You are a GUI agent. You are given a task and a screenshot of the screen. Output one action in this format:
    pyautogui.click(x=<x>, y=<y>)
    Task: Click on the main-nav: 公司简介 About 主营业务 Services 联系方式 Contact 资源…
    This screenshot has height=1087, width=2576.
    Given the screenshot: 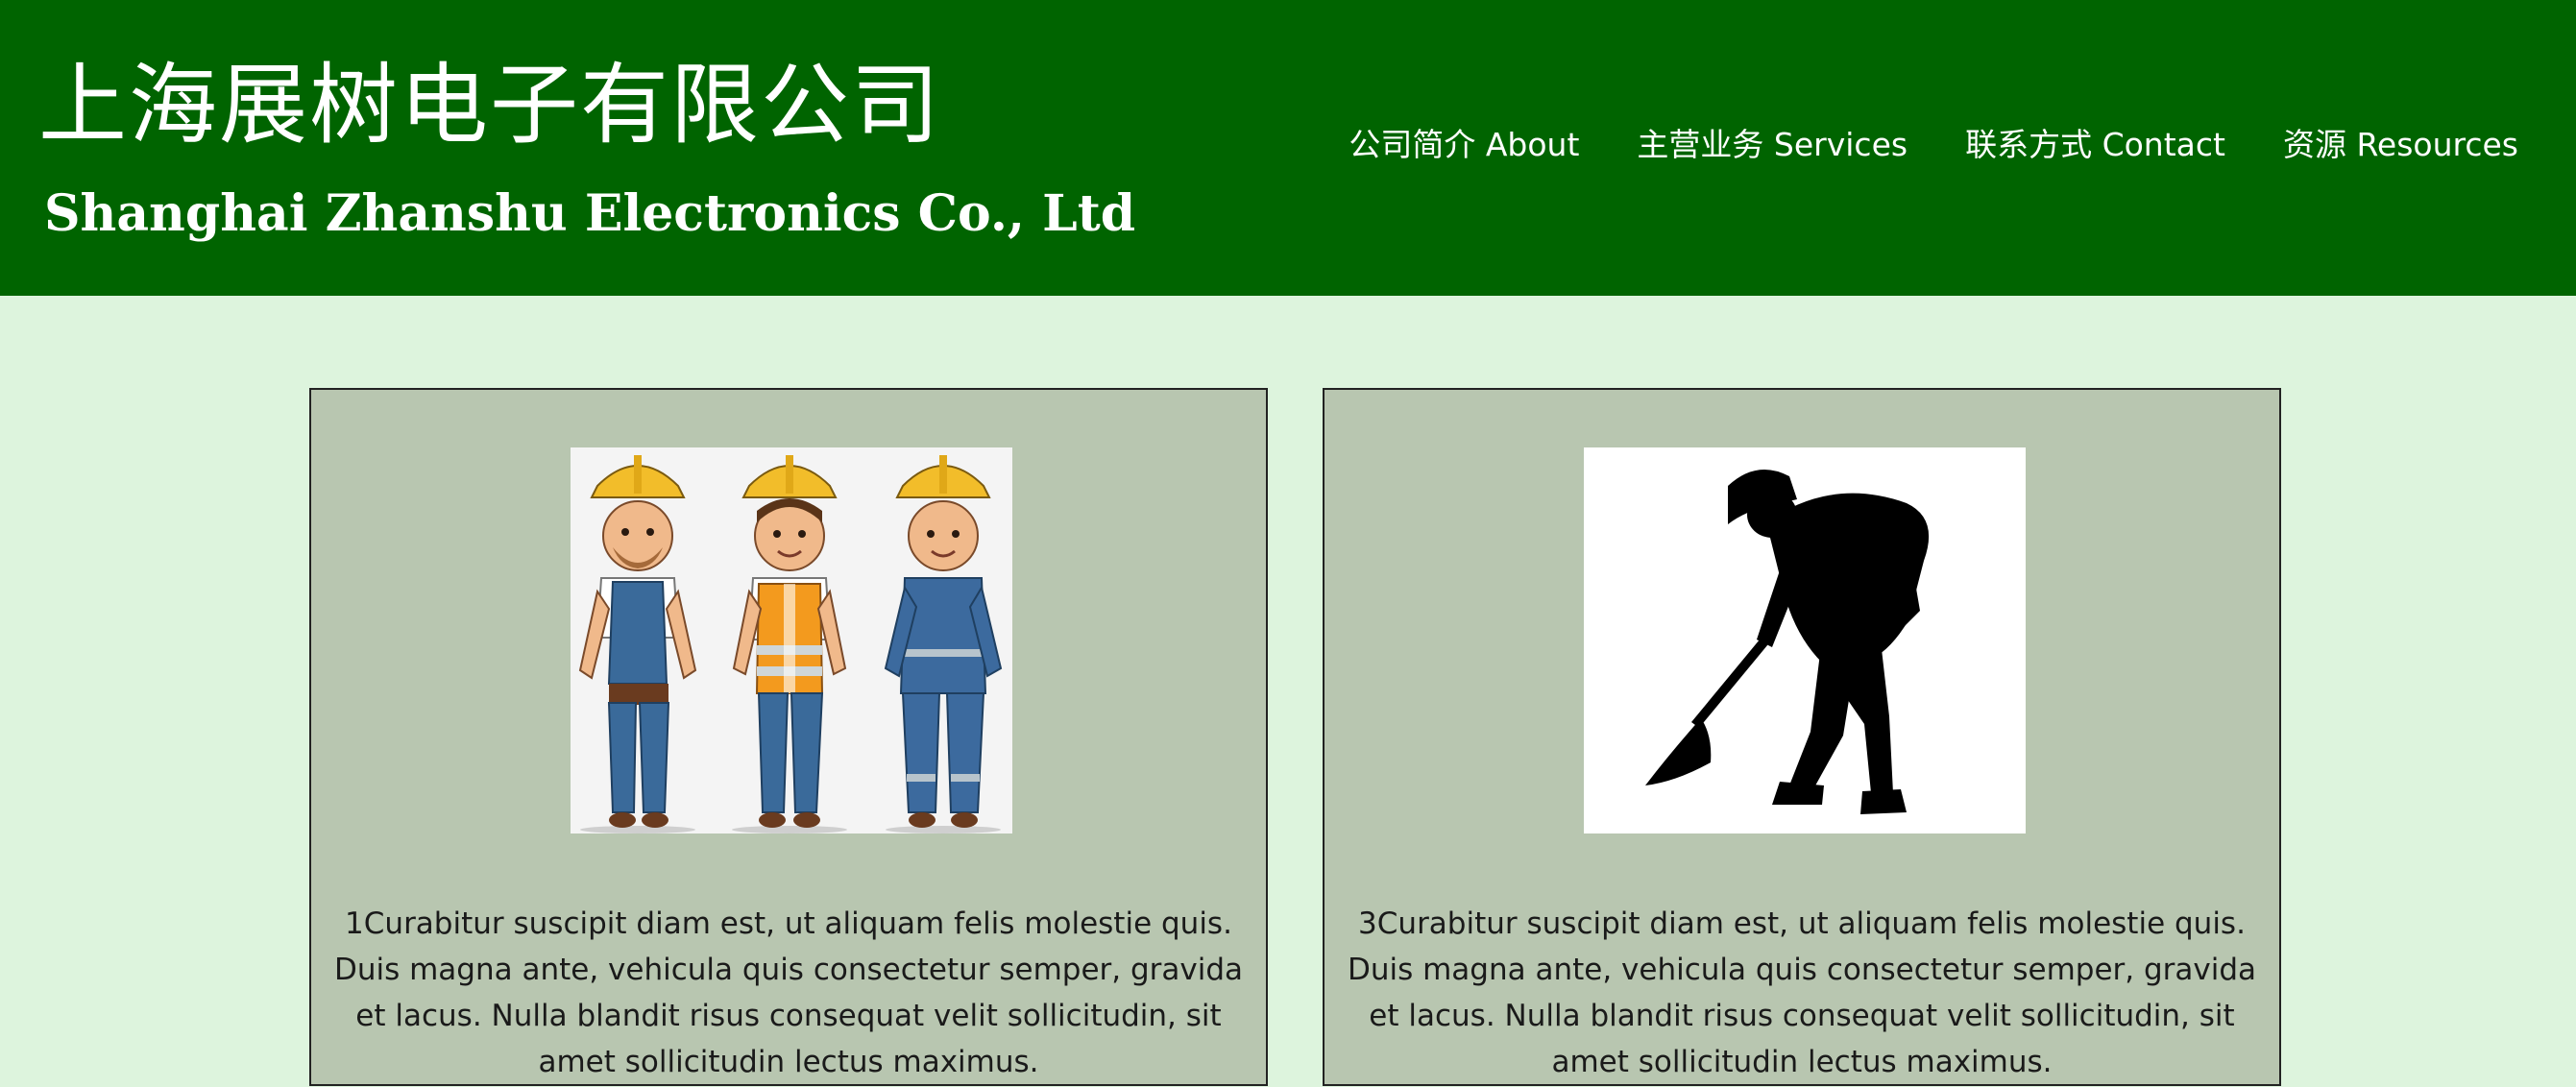 What is the action you would take?
    pyautogui.click(x=1934, y=145)
    